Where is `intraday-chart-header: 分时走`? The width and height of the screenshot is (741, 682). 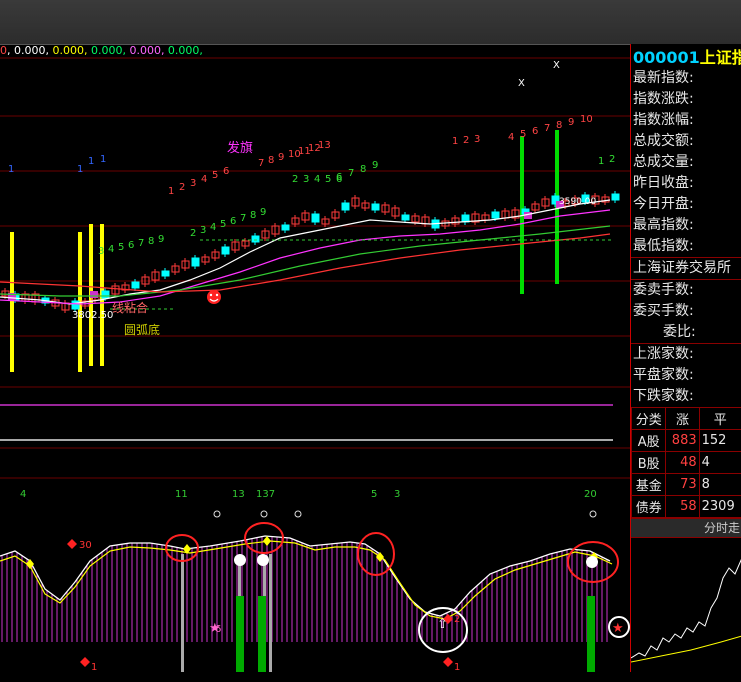 intraday-chart-header: 分时走 is located at coordinates (686, 528).